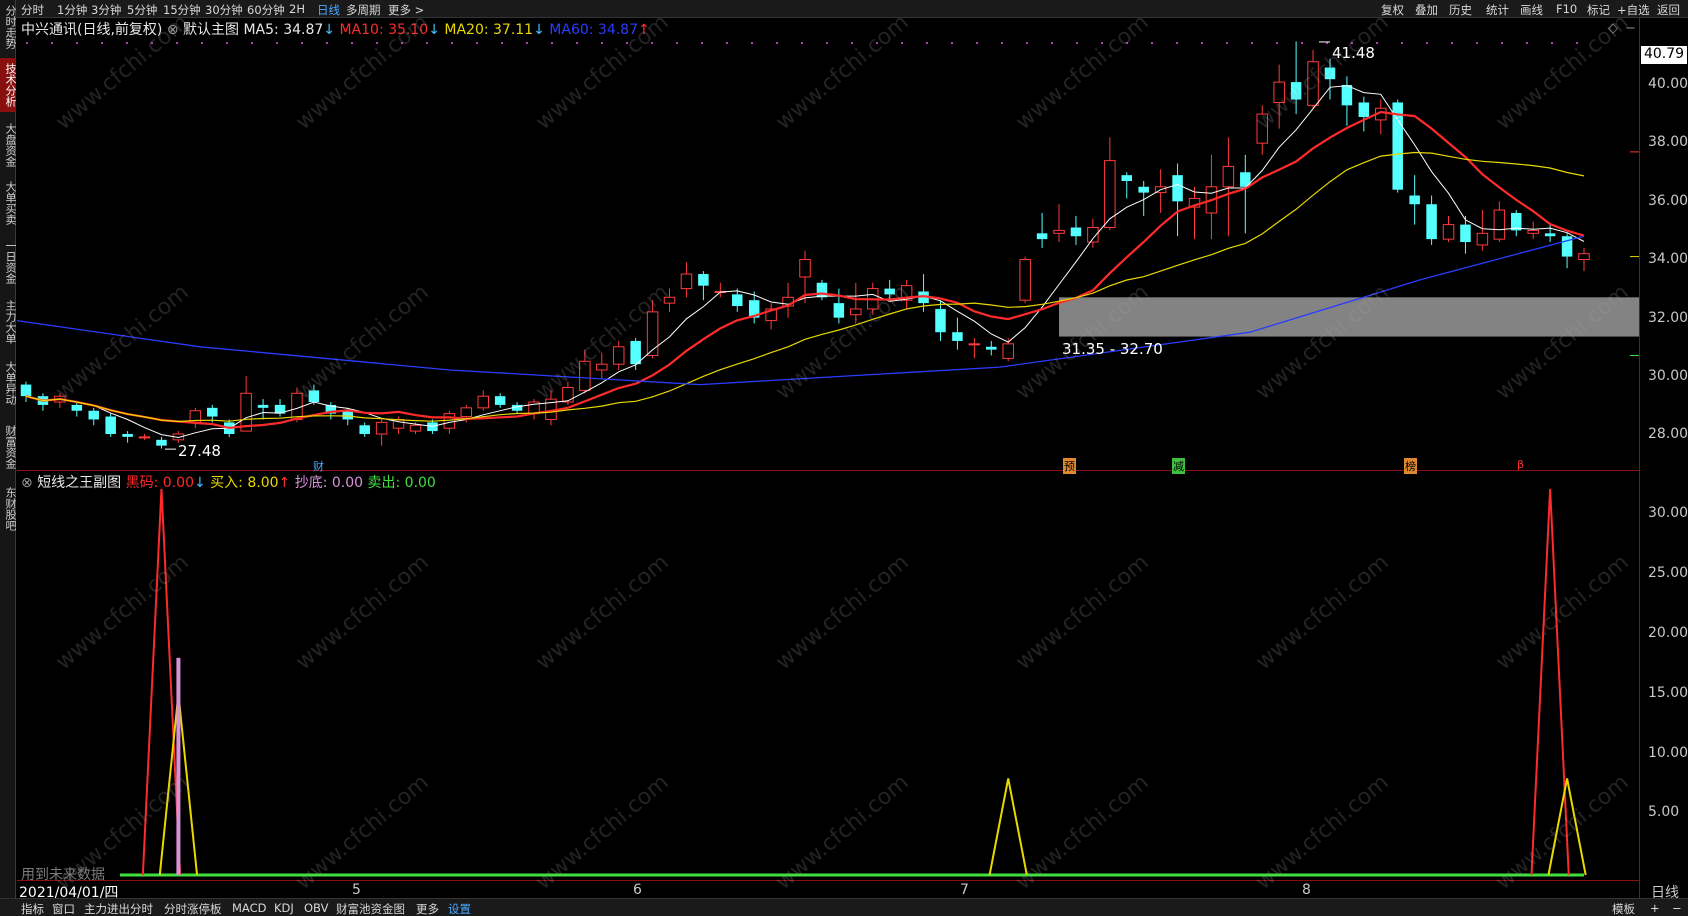 The height and width of the screenshot is (916, 1688). Describe the element at coordinates (1655, 908) in the screenshot. I see `zoom-in-button: +` at that location.